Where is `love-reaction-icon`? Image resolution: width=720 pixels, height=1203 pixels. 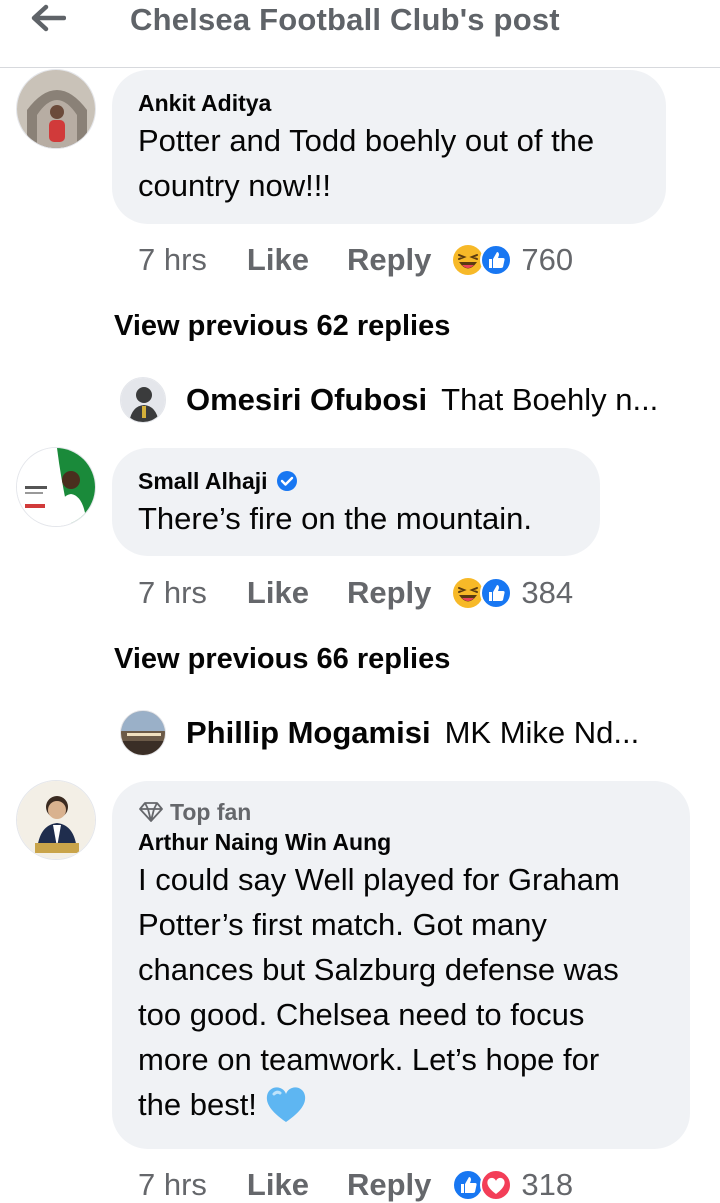 love-reaction-icon is located at coordinates (496, 1185).